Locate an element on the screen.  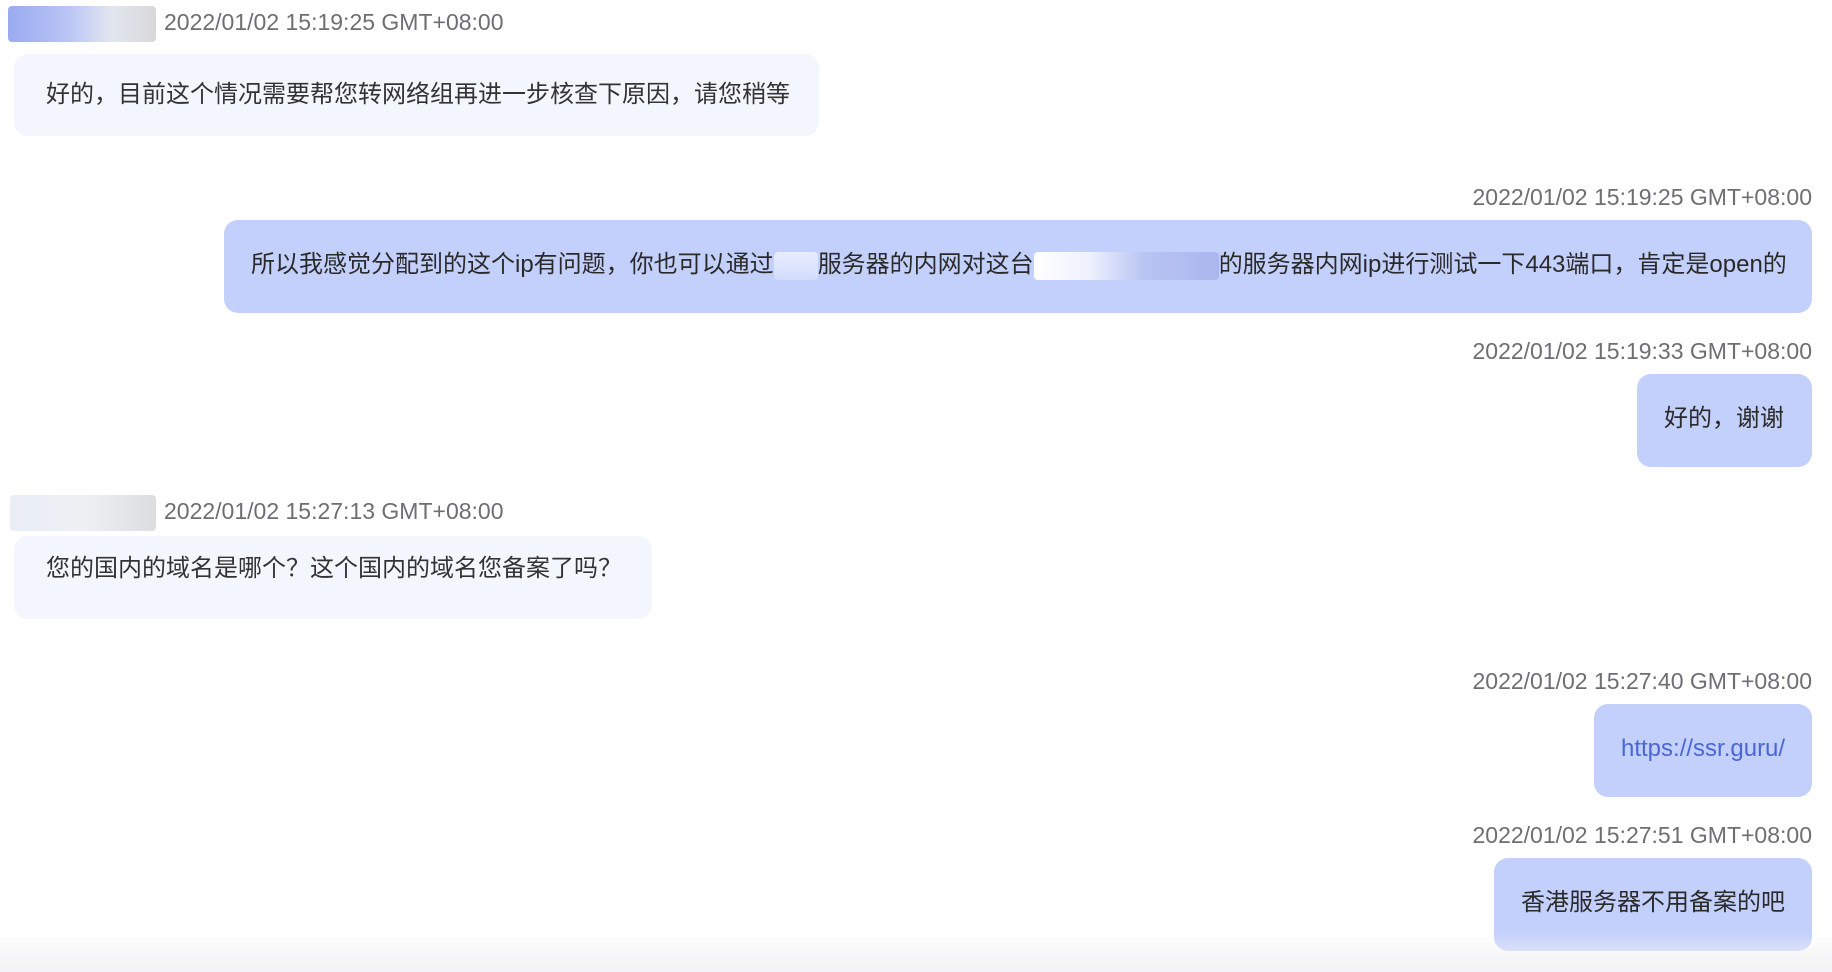
message-timestamp: 2022/01/02 15:19:33 GMT+08:00 is located at coordinates (1642, 351).